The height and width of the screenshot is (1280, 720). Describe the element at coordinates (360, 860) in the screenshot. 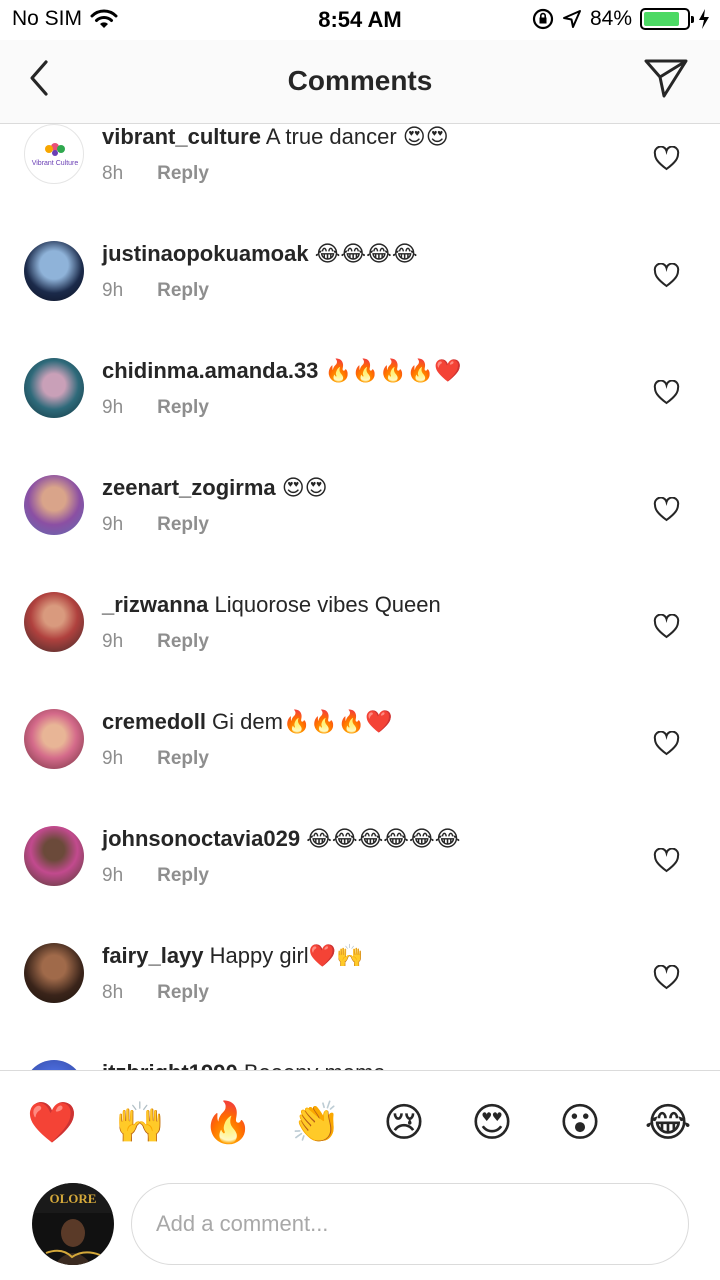

I see `comment-row: johnsonoctavia029 😂😂😂😂😂😂 9h Reply` at that location.